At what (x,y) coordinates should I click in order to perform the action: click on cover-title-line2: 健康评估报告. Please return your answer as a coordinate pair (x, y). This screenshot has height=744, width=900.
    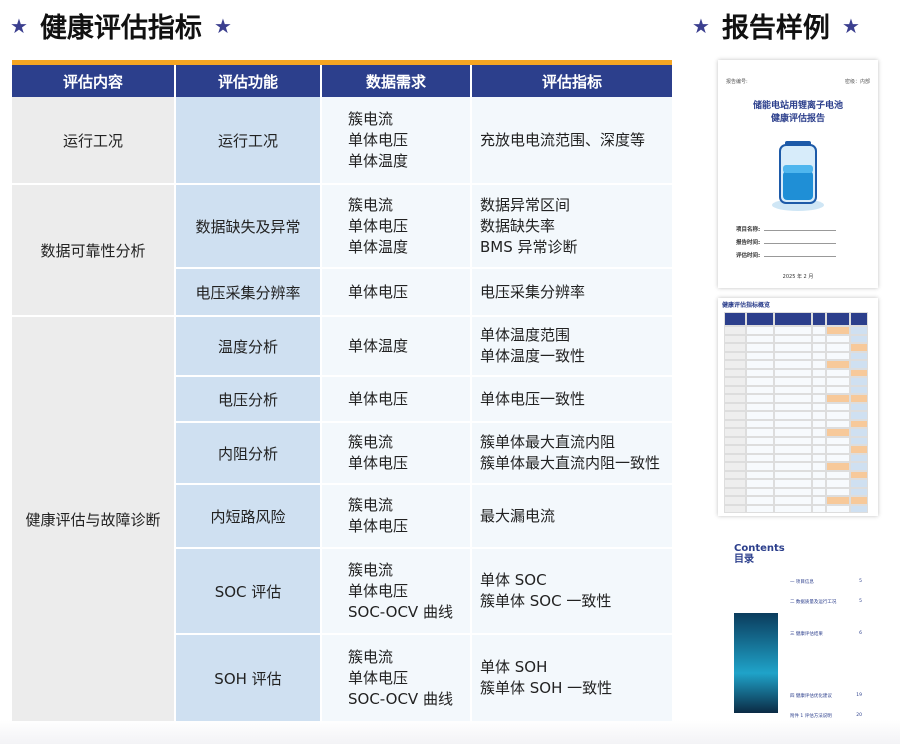
    Looking at the image, I should click on (797, 119).